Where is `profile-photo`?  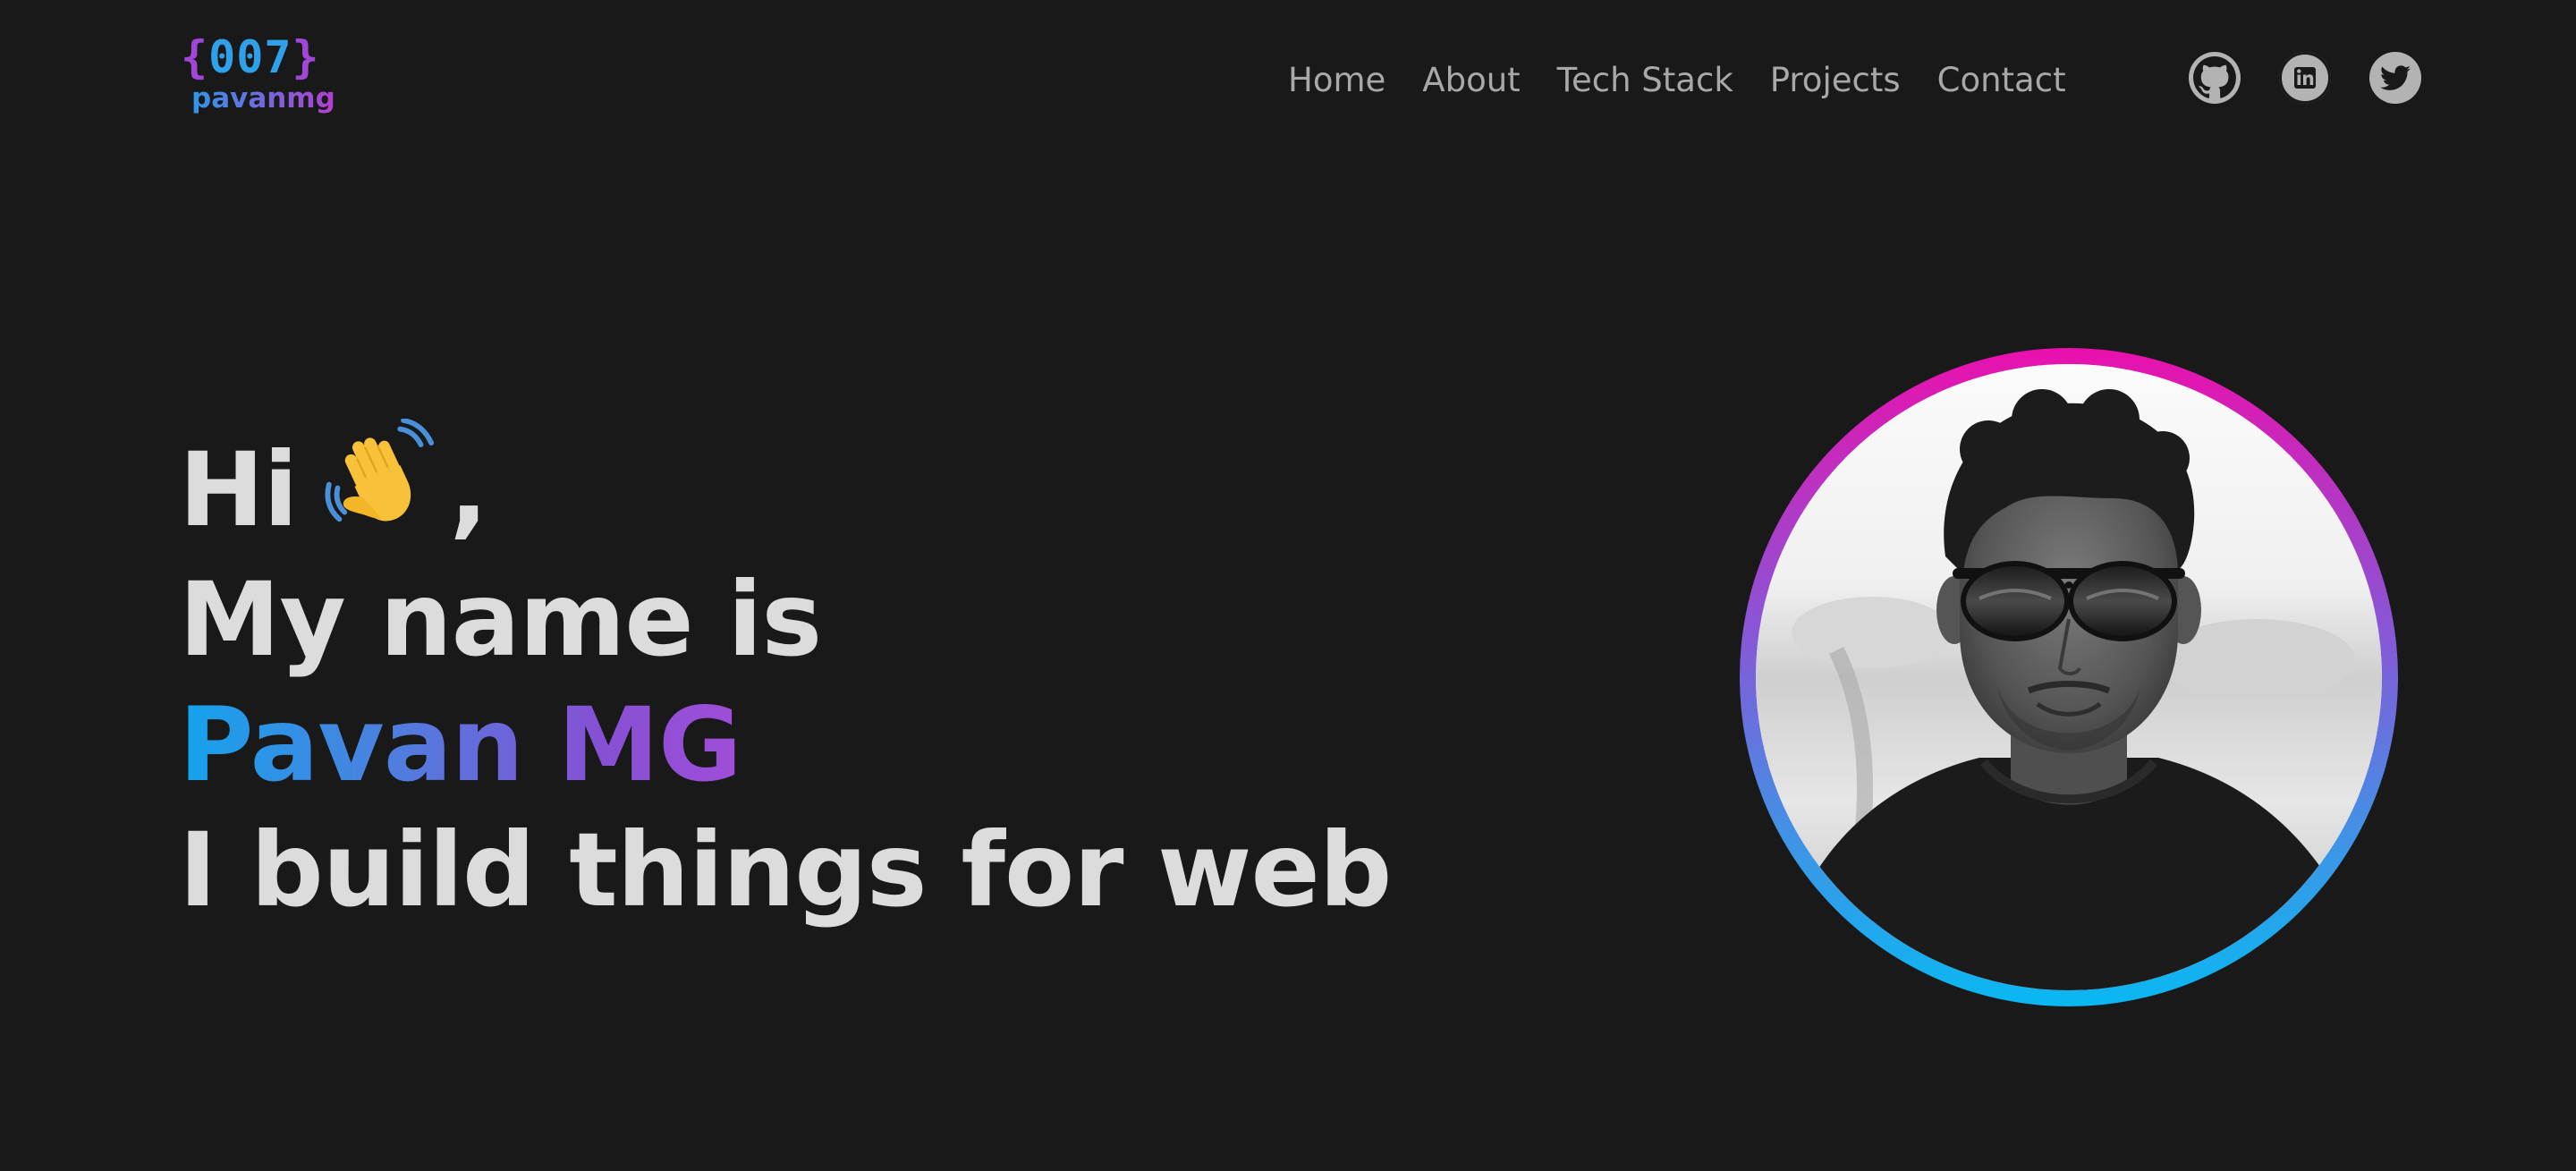 profile-photo is located at coordinates (2069, 677).